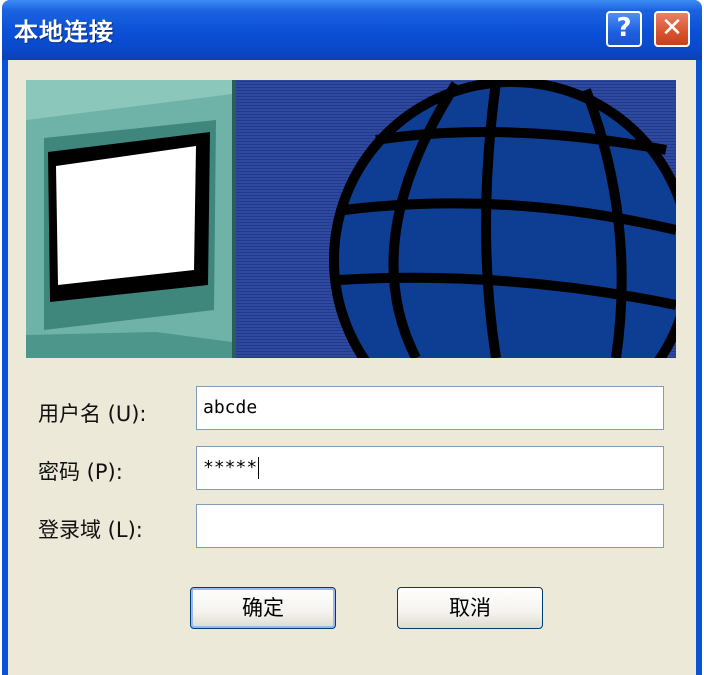 Image resolution: width=704 pixels, height=675 pixels. Describe the element at coordinates (470, 608) in the screenshot. I see `cancel-button: 取消` at that location.